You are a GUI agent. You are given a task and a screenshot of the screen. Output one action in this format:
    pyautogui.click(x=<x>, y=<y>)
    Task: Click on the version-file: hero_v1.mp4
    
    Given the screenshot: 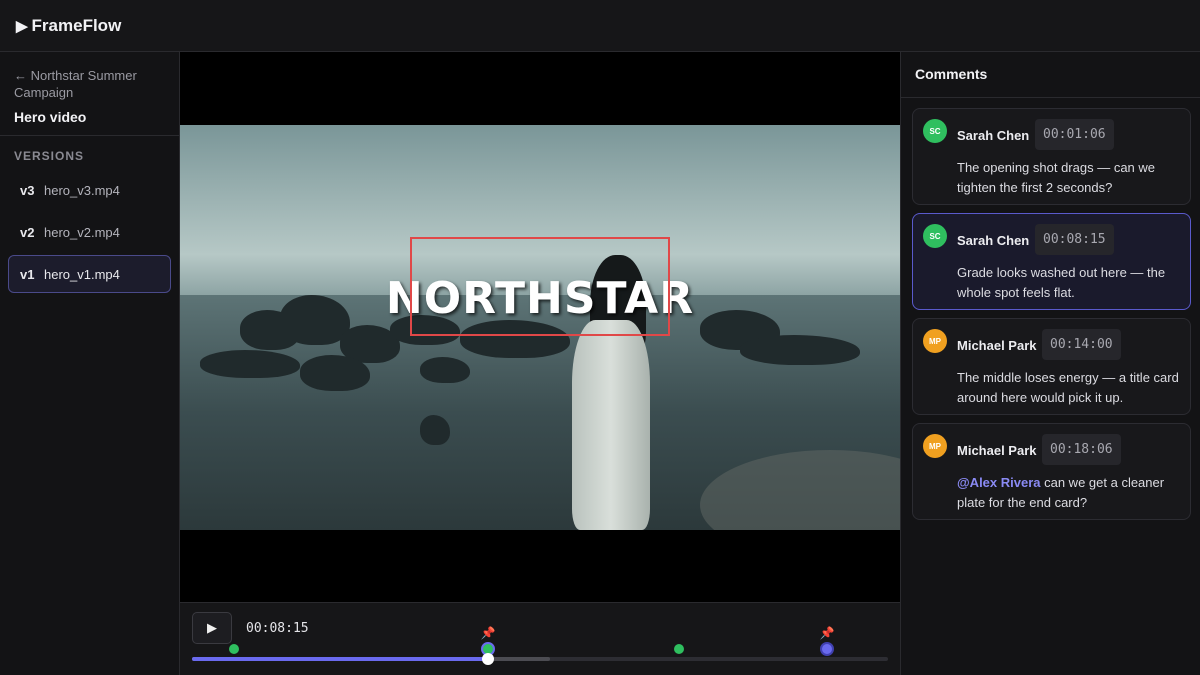 What is the action you would take?
    pyautogui.click(x=82, y=274)
    